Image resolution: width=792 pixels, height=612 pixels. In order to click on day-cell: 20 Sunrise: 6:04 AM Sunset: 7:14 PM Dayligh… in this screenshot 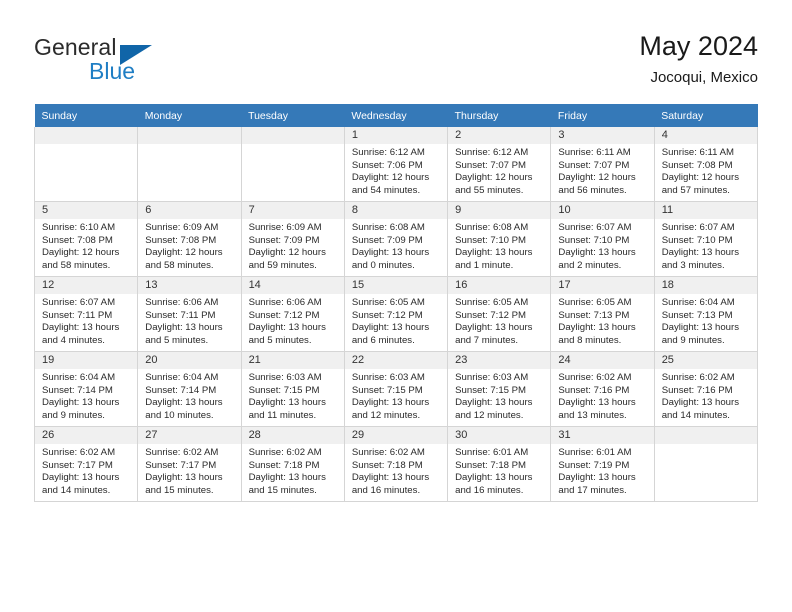, I will do `click(189, 389)`.